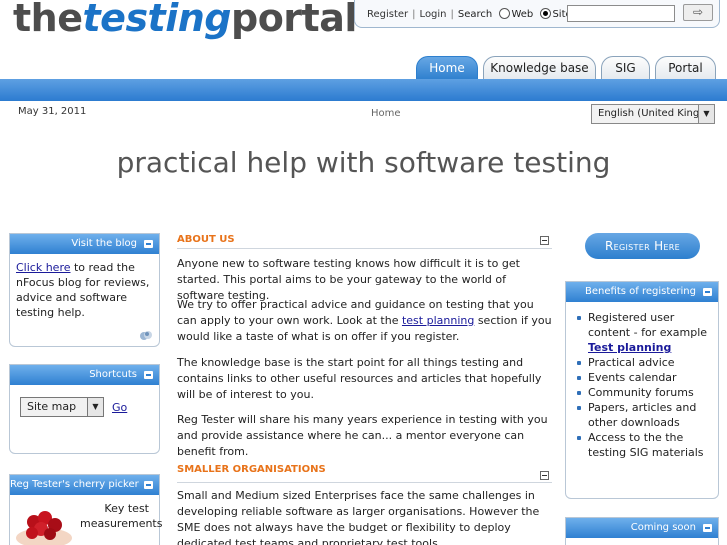  I want to click on list-item: Events calendar, so click(644, 377).